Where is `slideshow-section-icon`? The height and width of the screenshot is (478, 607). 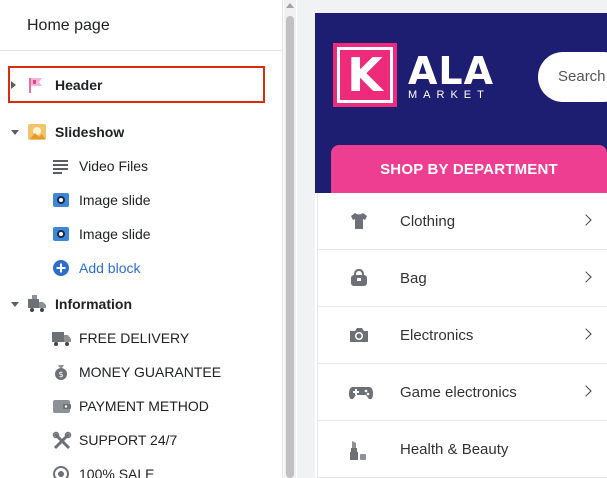 slideshow-section-icon is located at coordinates (37, 132).